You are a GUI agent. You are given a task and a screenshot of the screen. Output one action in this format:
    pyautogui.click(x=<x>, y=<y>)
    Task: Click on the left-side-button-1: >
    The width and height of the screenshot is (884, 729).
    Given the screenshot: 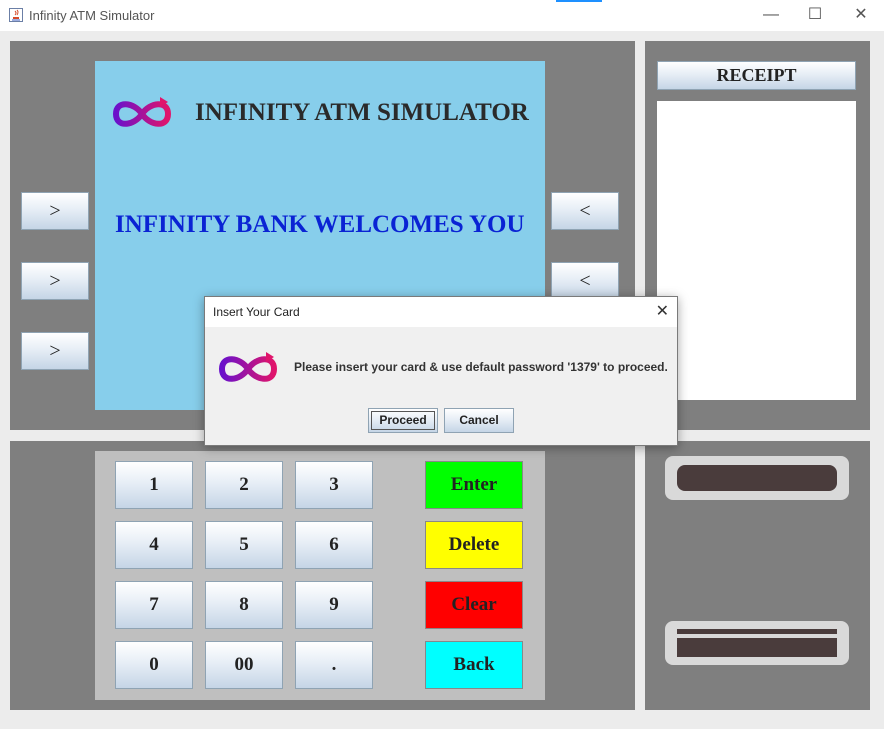 What is the action you would take?
    pyautogui.click(x=55, y=211)
    